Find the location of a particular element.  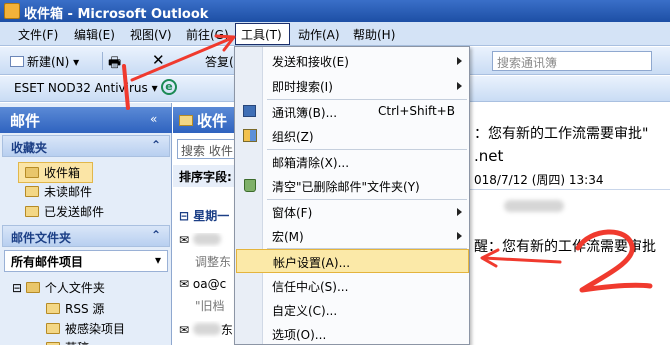

menu-organize: 组织(Z) is located at coordinates (352, 136).